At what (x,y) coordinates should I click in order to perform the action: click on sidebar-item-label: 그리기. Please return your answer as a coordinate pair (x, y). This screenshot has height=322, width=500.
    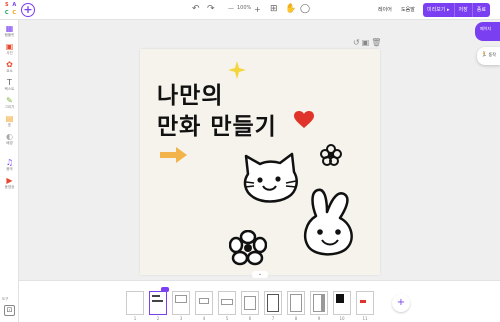
    Looking at the image, I should click on (9, 107).